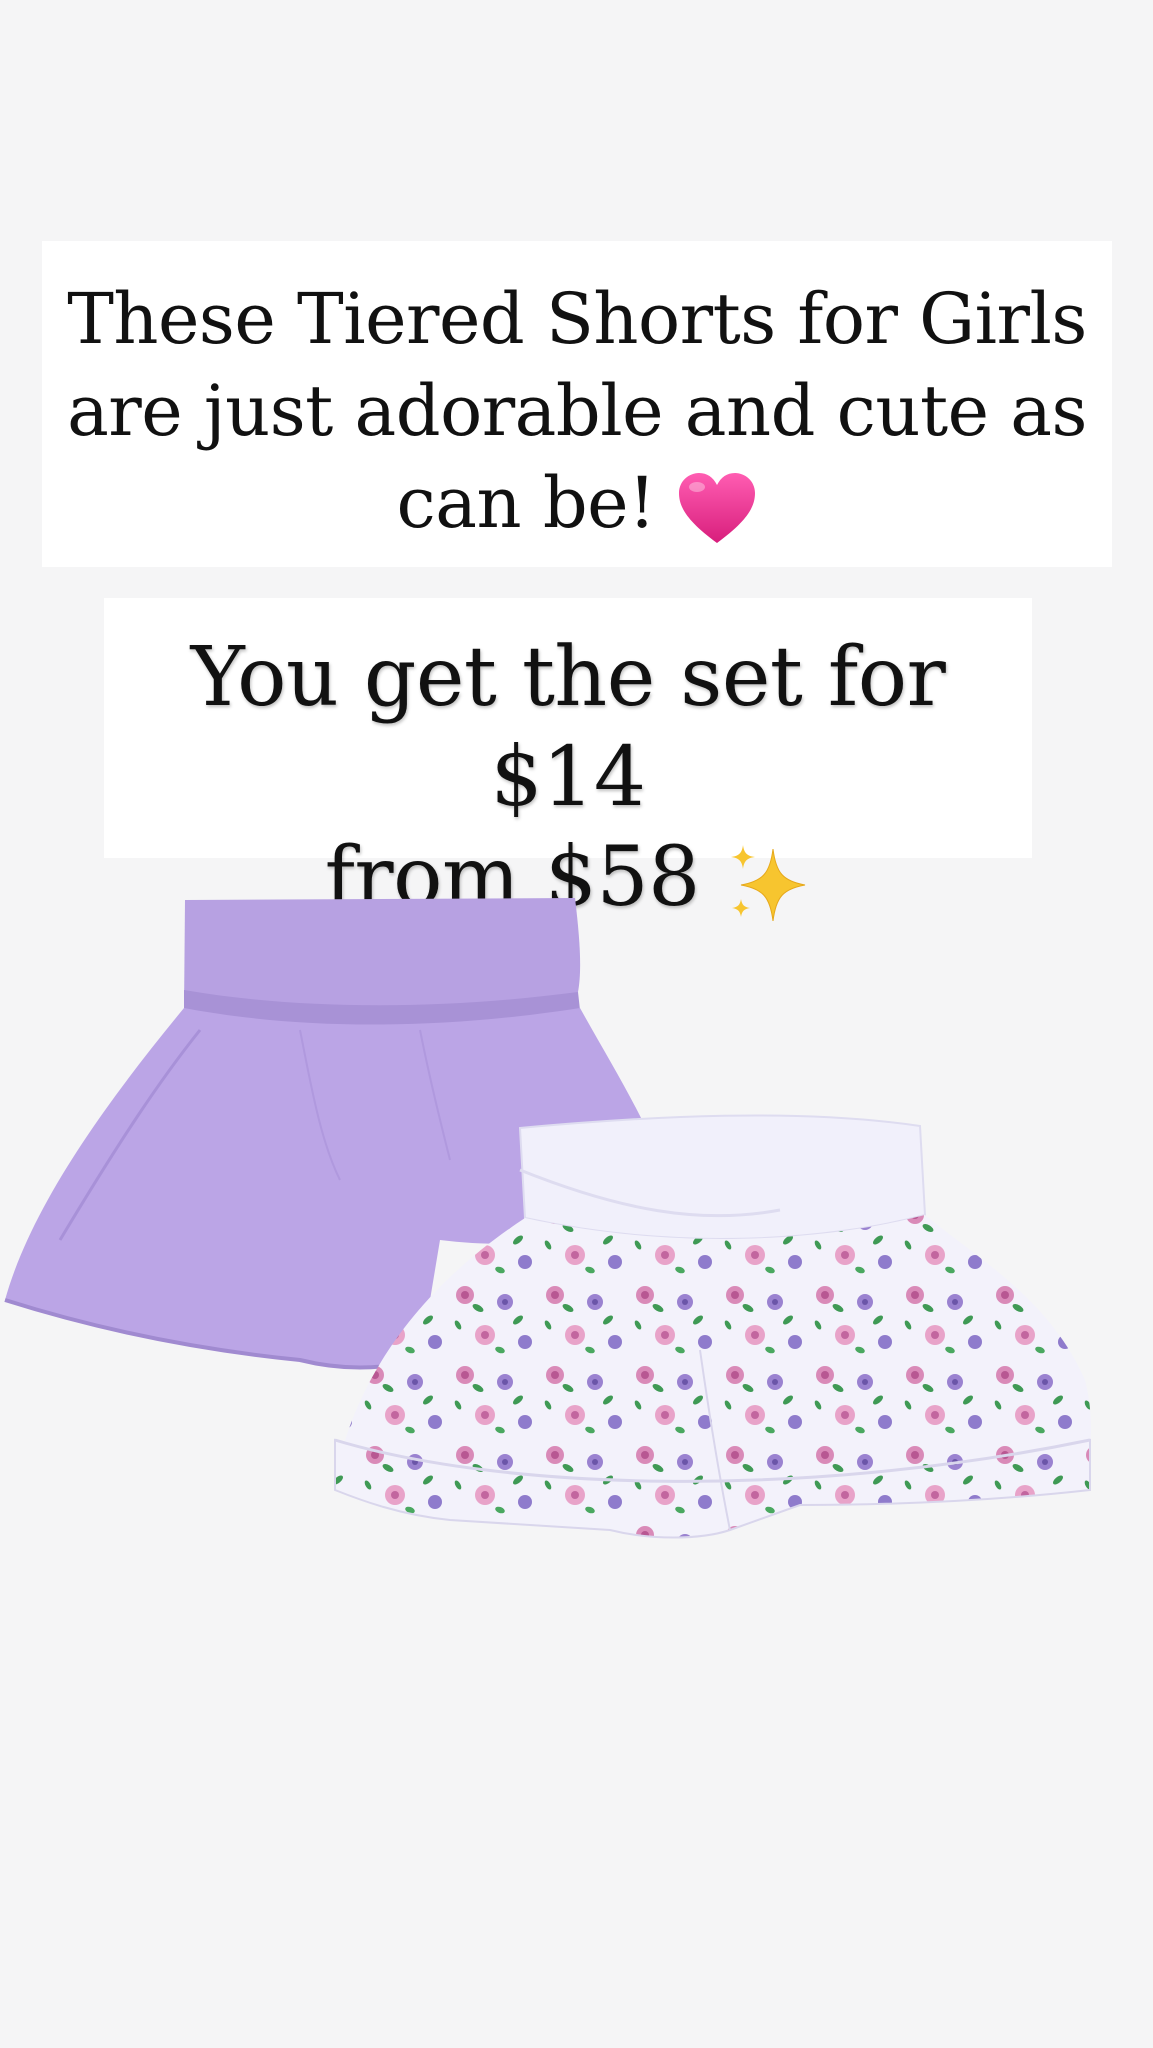  What do you see at coordinates (577, 319) in the screenshot?
I see `caption-line: These Tiered Shorts for Girls` at bounding box center [577, 319].